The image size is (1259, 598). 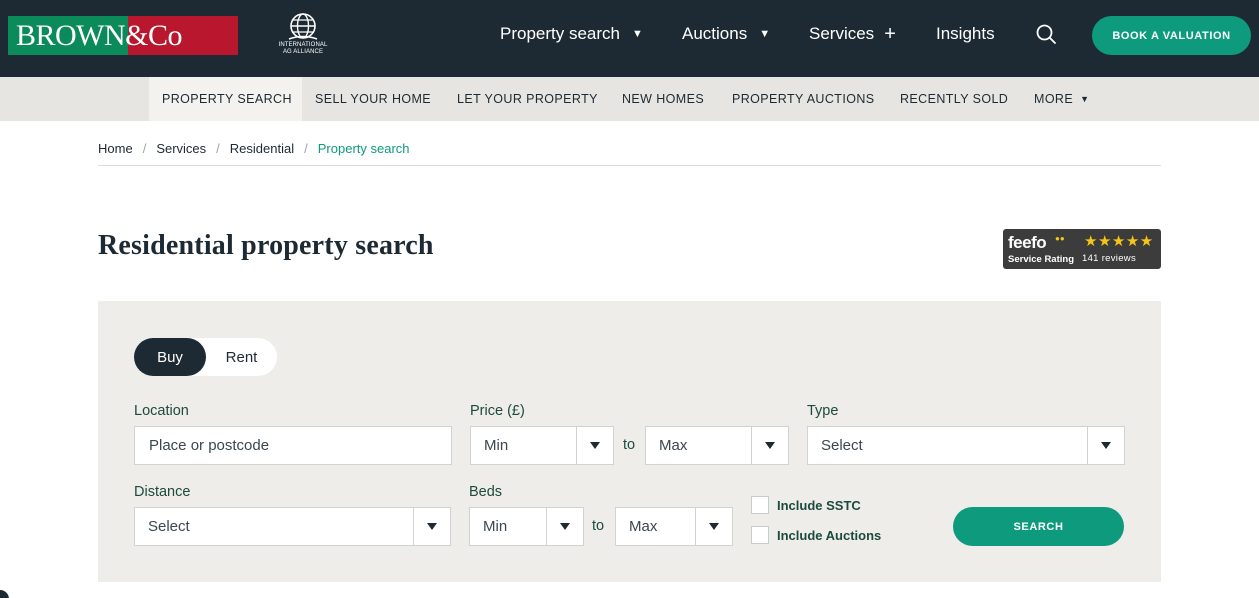 What do you see at coordinates (1027, 242) in the screenshot?
I see `feefo-logo: feefo` at bounding box center [1027, 242].